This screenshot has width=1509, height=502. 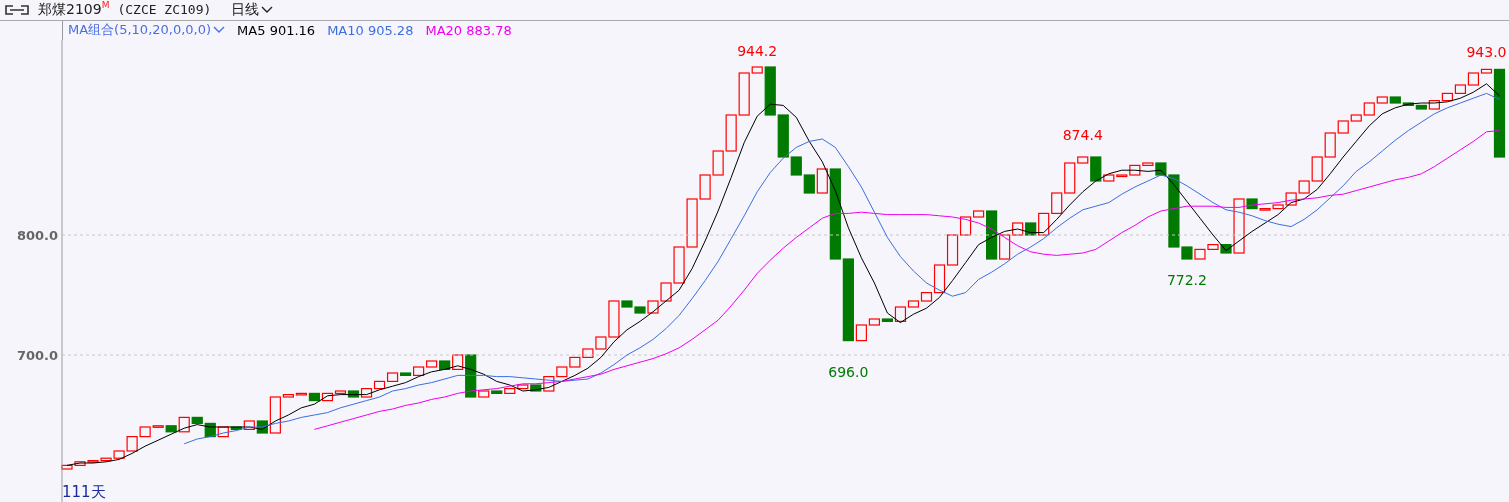 I want to click on high-price-label: 874.4, so click(x=1082, y=134).